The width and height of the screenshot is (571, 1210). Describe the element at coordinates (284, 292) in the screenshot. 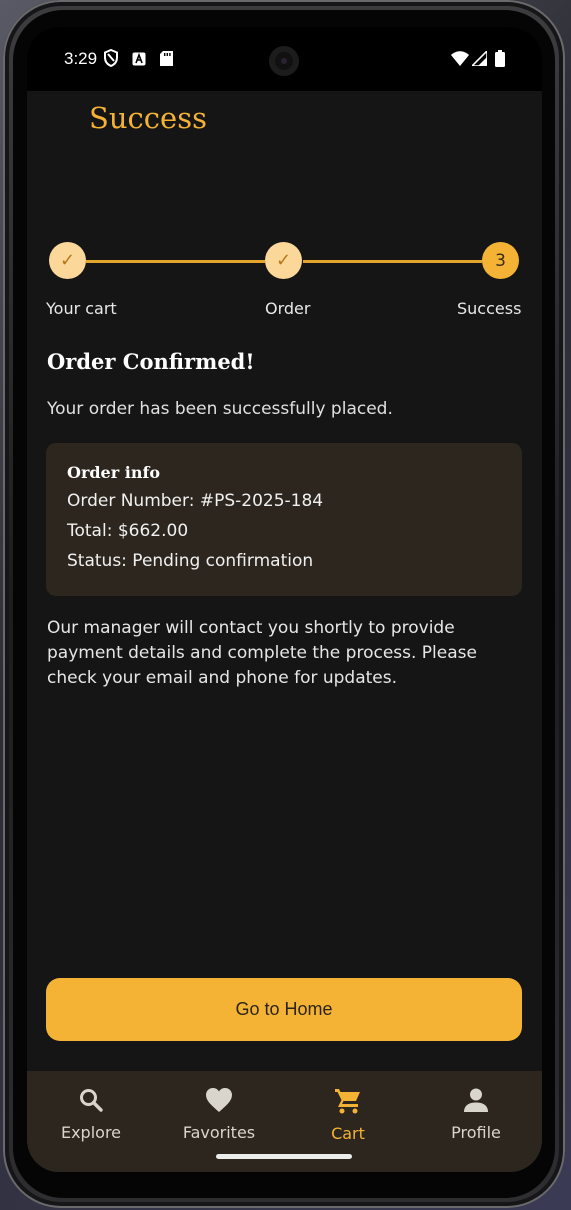

I see `checkout-stepper: ✓ ✓ 3 Your cart Order Success` at that location.